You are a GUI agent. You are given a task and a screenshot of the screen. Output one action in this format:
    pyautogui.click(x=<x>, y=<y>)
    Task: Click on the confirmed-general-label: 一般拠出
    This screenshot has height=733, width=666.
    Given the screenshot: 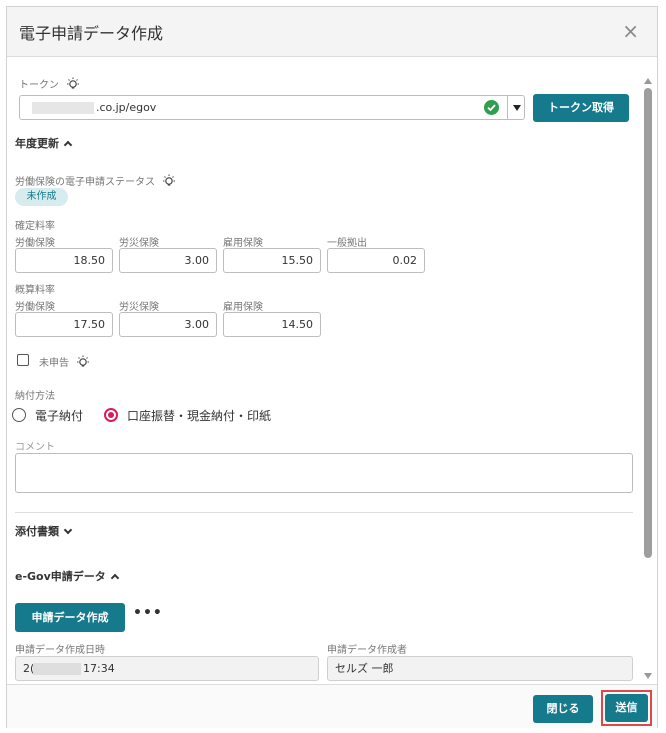 What is the action you would take?
    pyautogui.click(x=347, y=243)
    